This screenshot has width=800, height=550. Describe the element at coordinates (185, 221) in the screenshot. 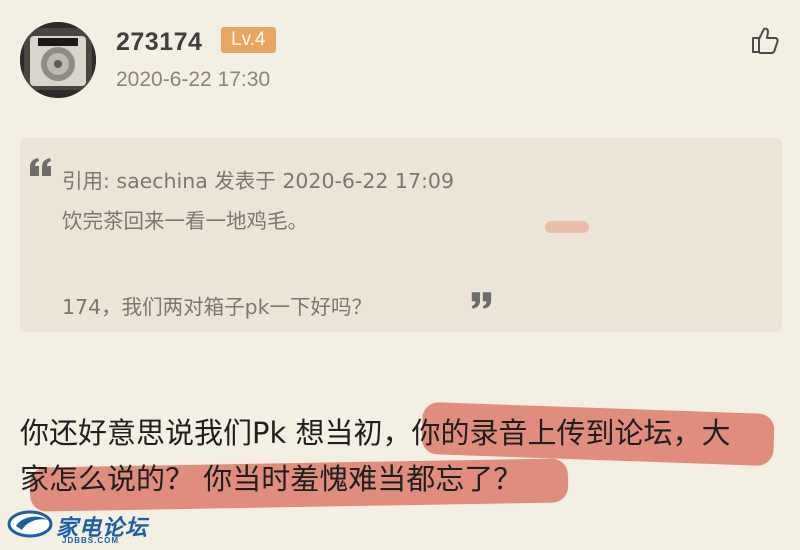

I see `quote-text-line: 饮完茶回来一看一地鸡毛。` at that location.